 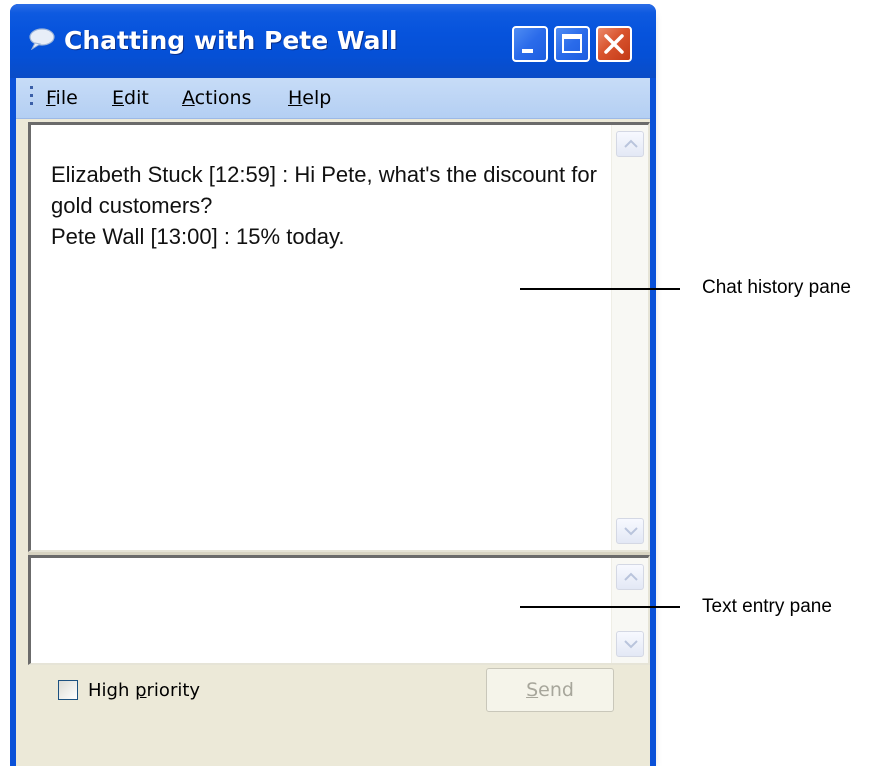 I want to click on menu-file: File, so click(x=62, y=98).